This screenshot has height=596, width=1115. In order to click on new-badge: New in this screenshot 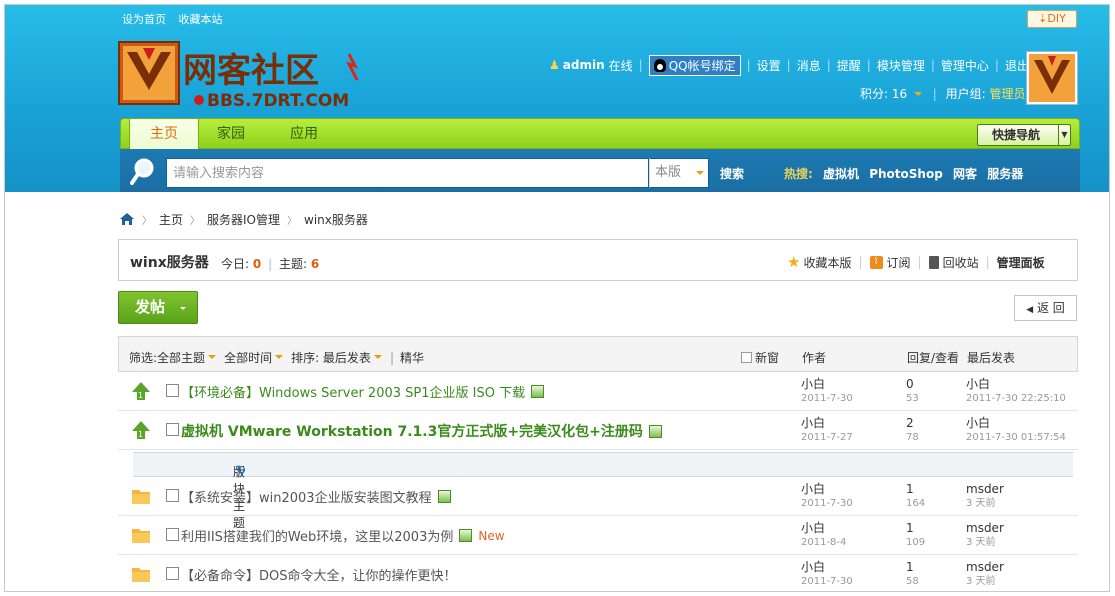, I will do `click(491, 535)`.